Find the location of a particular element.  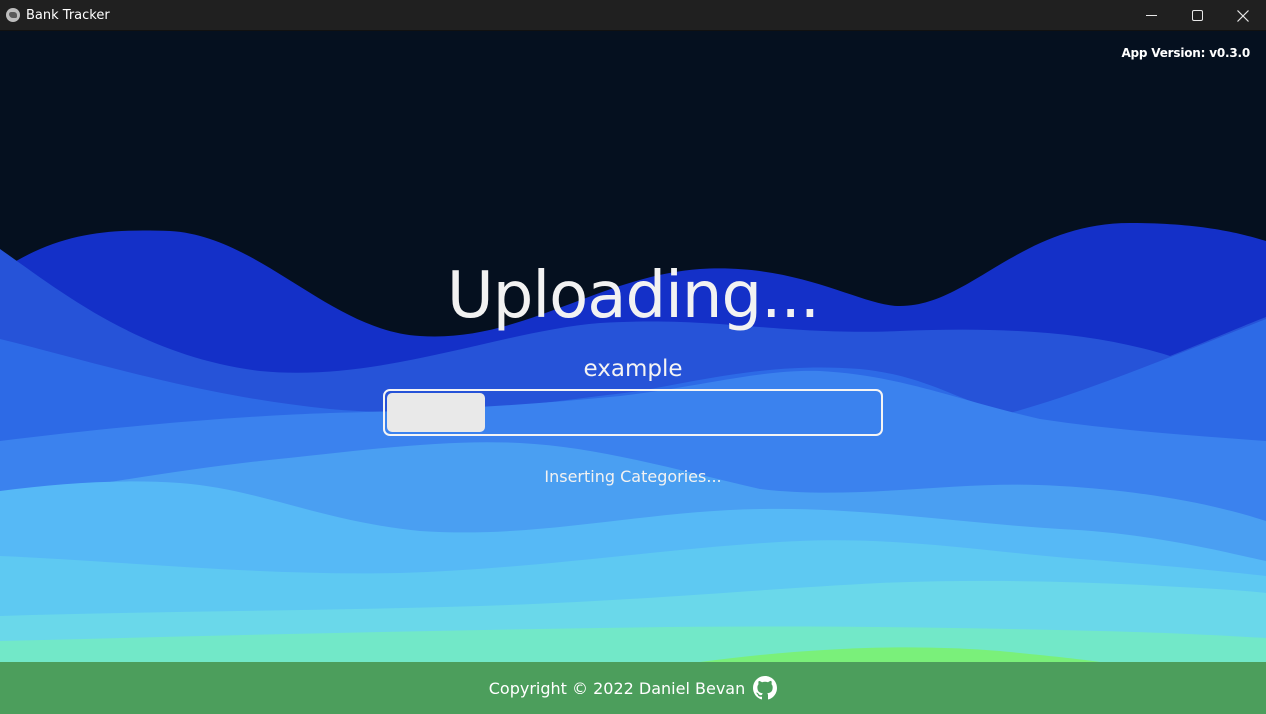

window-title: Bank Tracker is located at coordinates (68, 15).